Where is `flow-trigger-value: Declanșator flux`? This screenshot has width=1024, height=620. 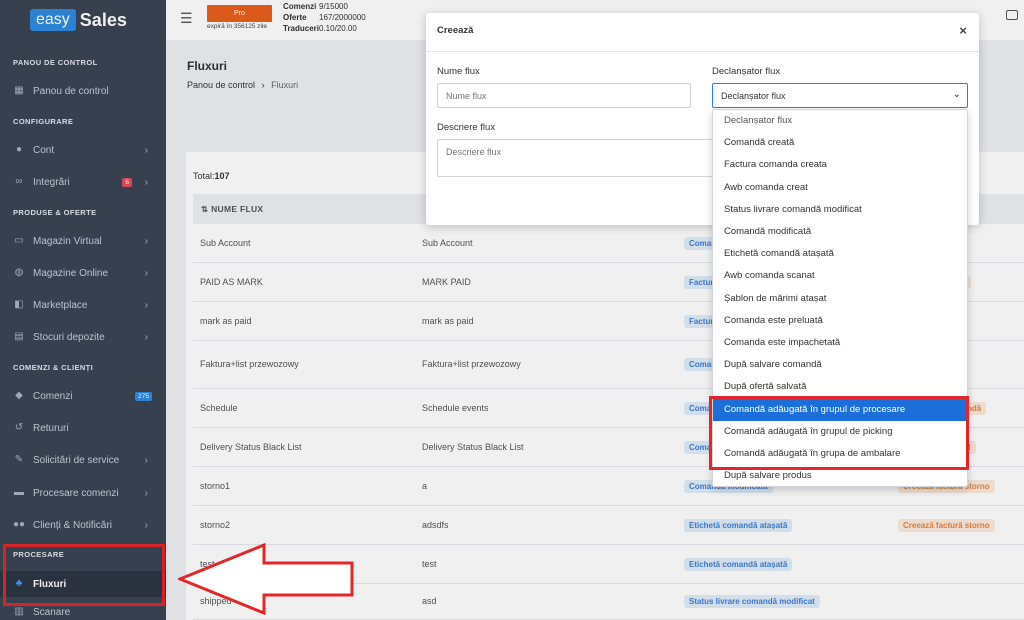
flow-trigger-value: Declanșator flux is located at coordinates (753, 96).